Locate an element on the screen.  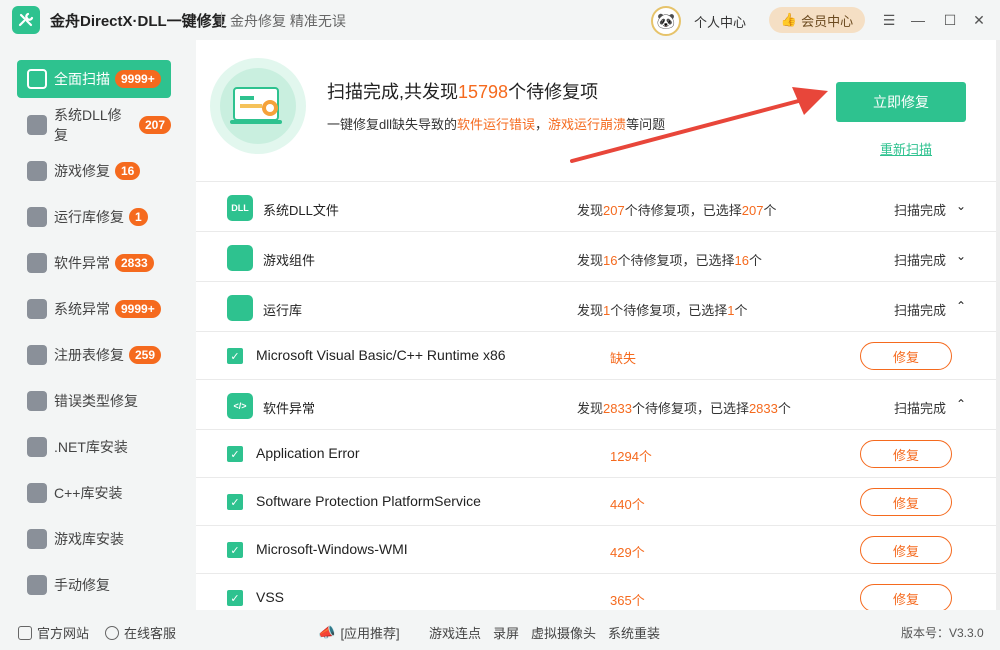
warning-icon is located at coordinates (37, 401).